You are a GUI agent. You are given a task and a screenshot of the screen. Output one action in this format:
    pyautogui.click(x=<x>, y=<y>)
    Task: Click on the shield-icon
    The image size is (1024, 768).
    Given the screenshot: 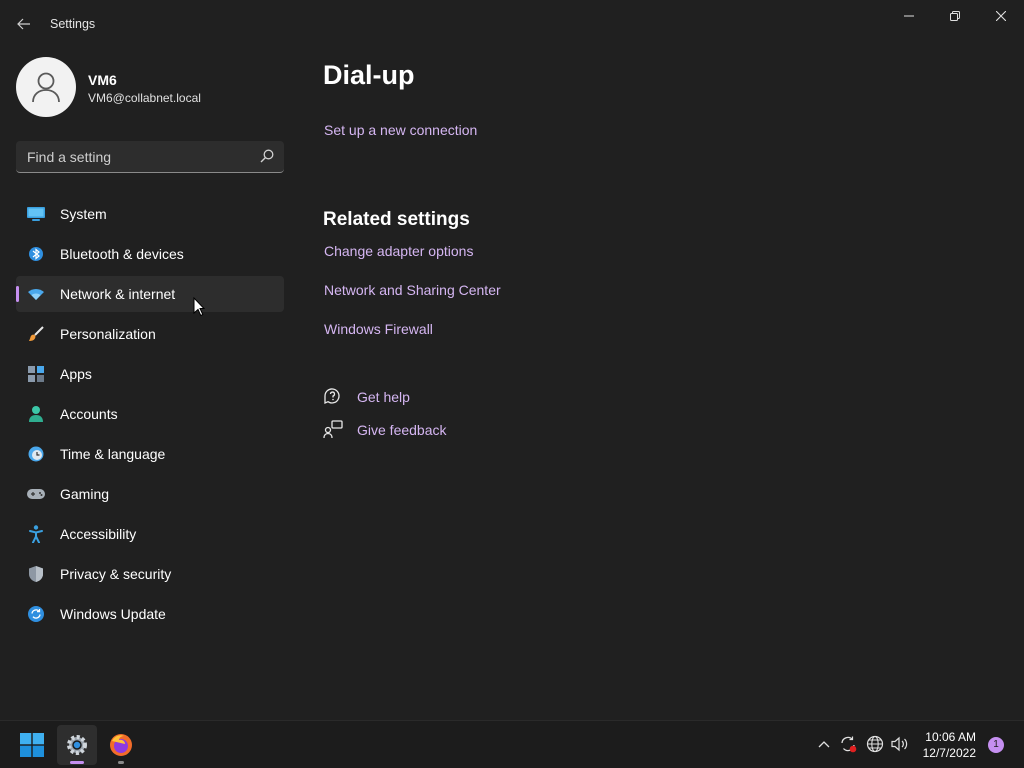 What is the action you would take?
    pyautogui.click(x=36, y=574)
    